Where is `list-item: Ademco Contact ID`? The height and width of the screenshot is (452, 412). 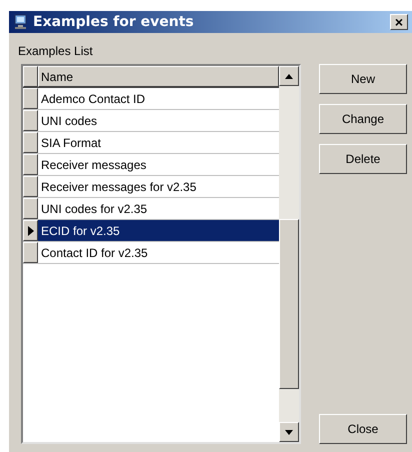
list-item: Ademco Contact ID is located at coordinates (158, 98).